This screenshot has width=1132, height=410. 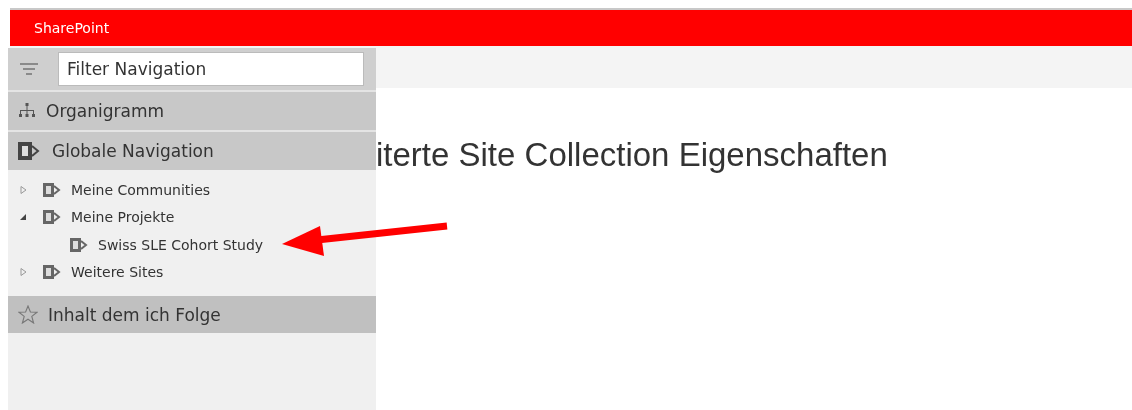 I want to click on app-title: SharePoint, so click(x=72, y=28).